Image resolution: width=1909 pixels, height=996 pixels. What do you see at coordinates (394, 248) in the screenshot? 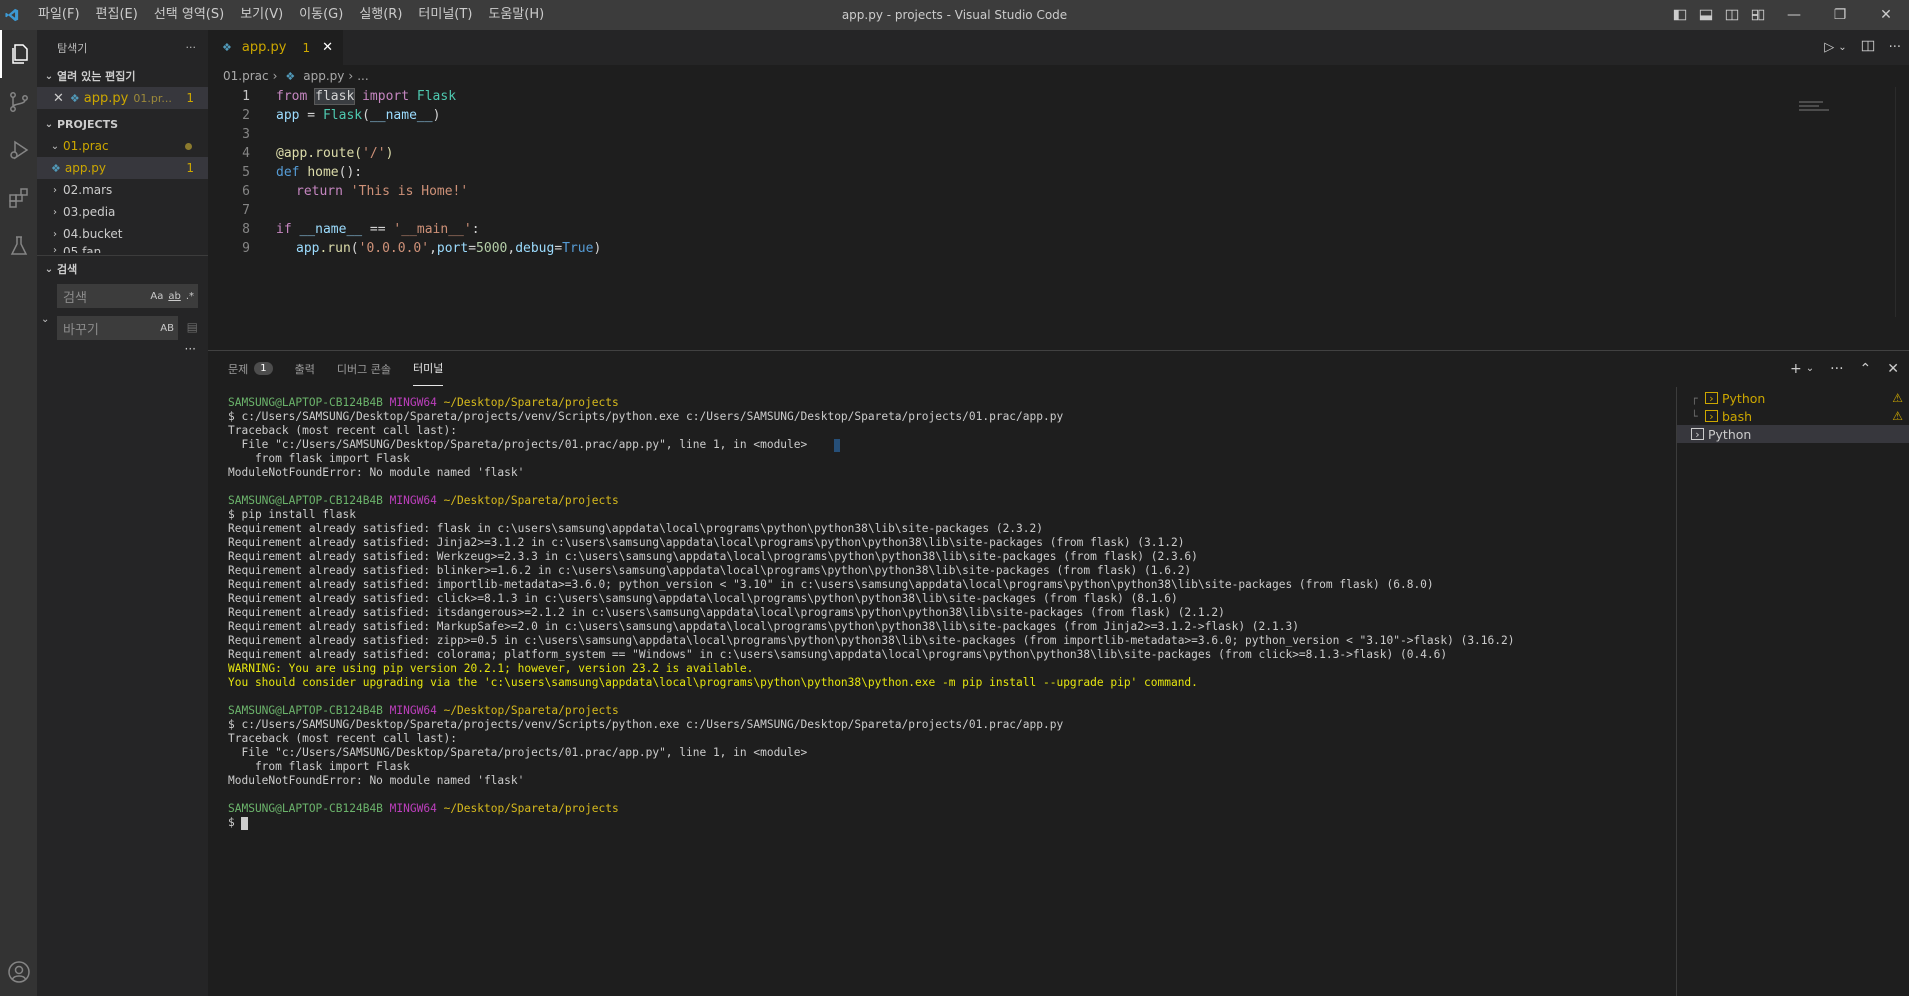
I see `code-token: '0.0.0.0'` at bounding box center [394, 248].